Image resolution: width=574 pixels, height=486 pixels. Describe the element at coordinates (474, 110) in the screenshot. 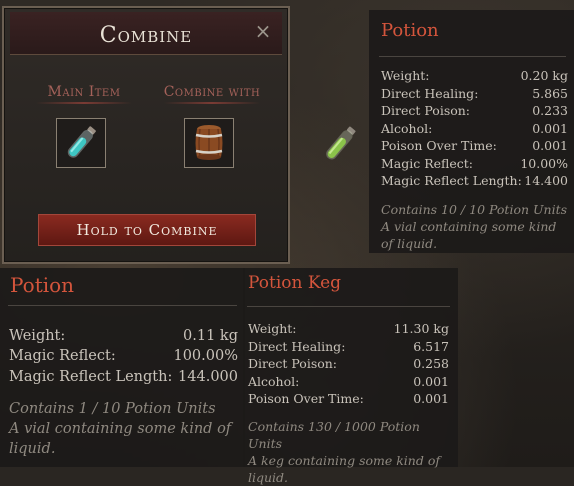

I see `stat-row: Direct Poison: 0.233` at that location.